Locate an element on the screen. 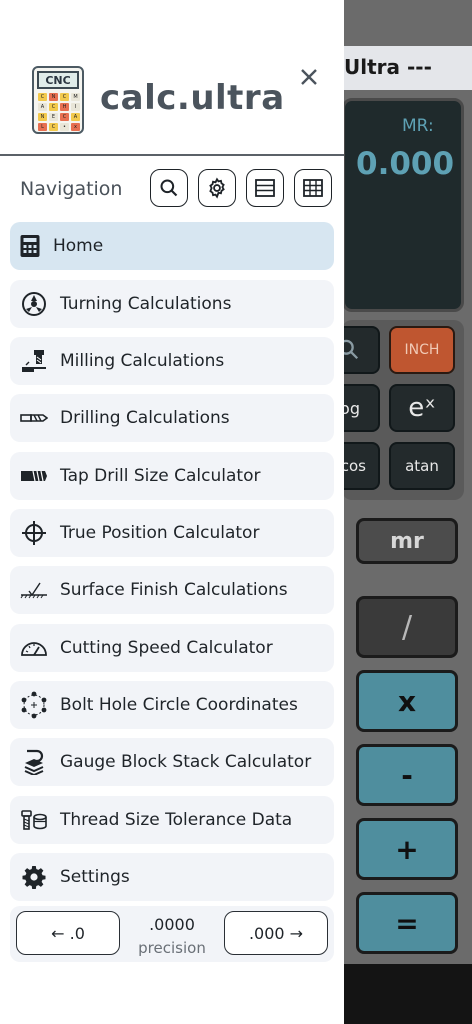 The image size is (472, 1024). multiply-key: x is located at coordinates (407, 701).